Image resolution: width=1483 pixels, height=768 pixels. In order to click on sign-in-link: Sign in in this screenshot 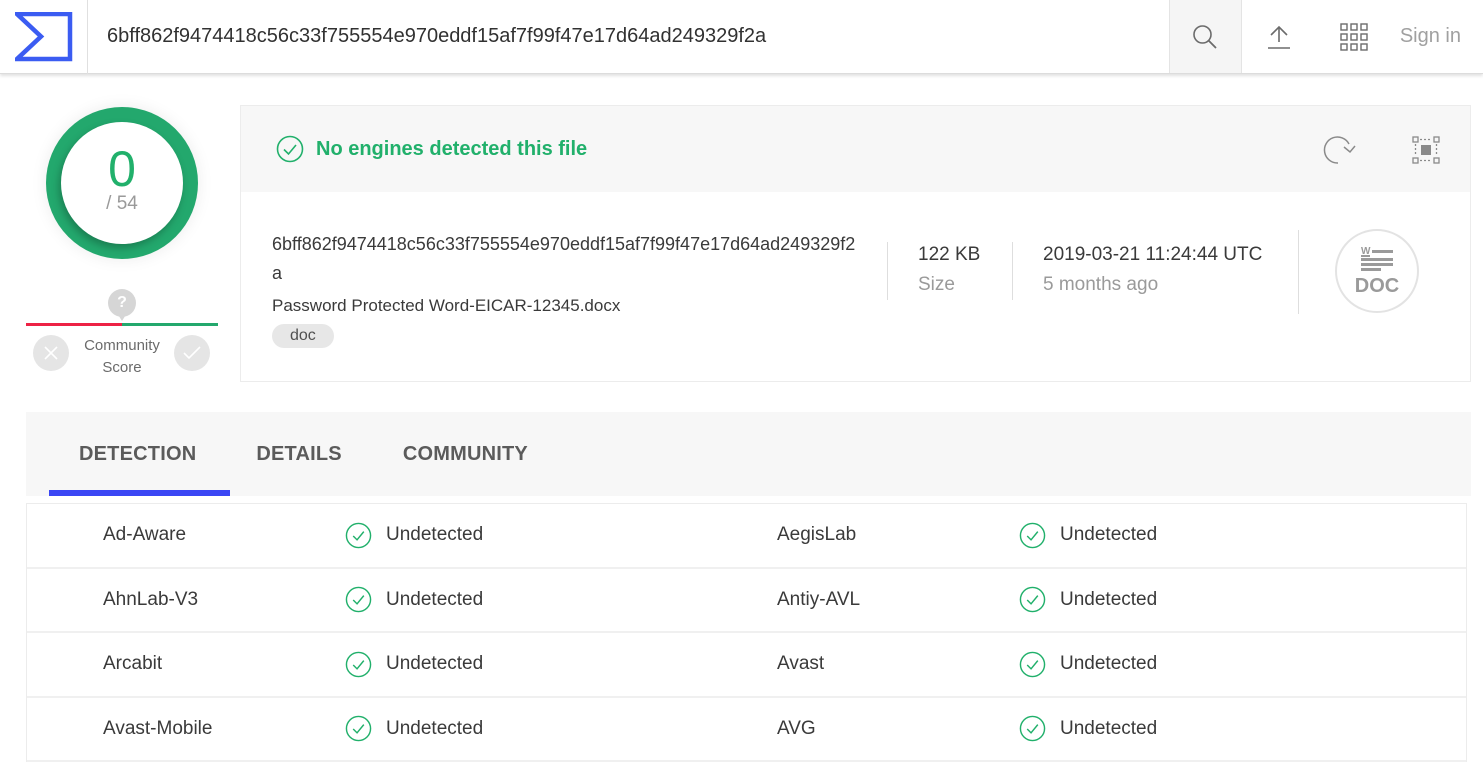, I will do `click(1437, 36)`.